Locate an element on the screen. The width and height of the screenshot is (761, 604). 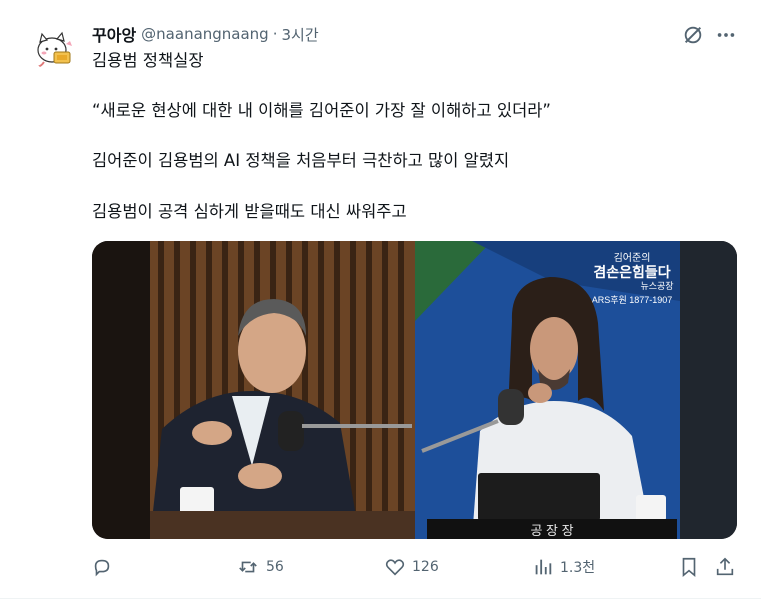
more-button is located at coordinates (726, 35).